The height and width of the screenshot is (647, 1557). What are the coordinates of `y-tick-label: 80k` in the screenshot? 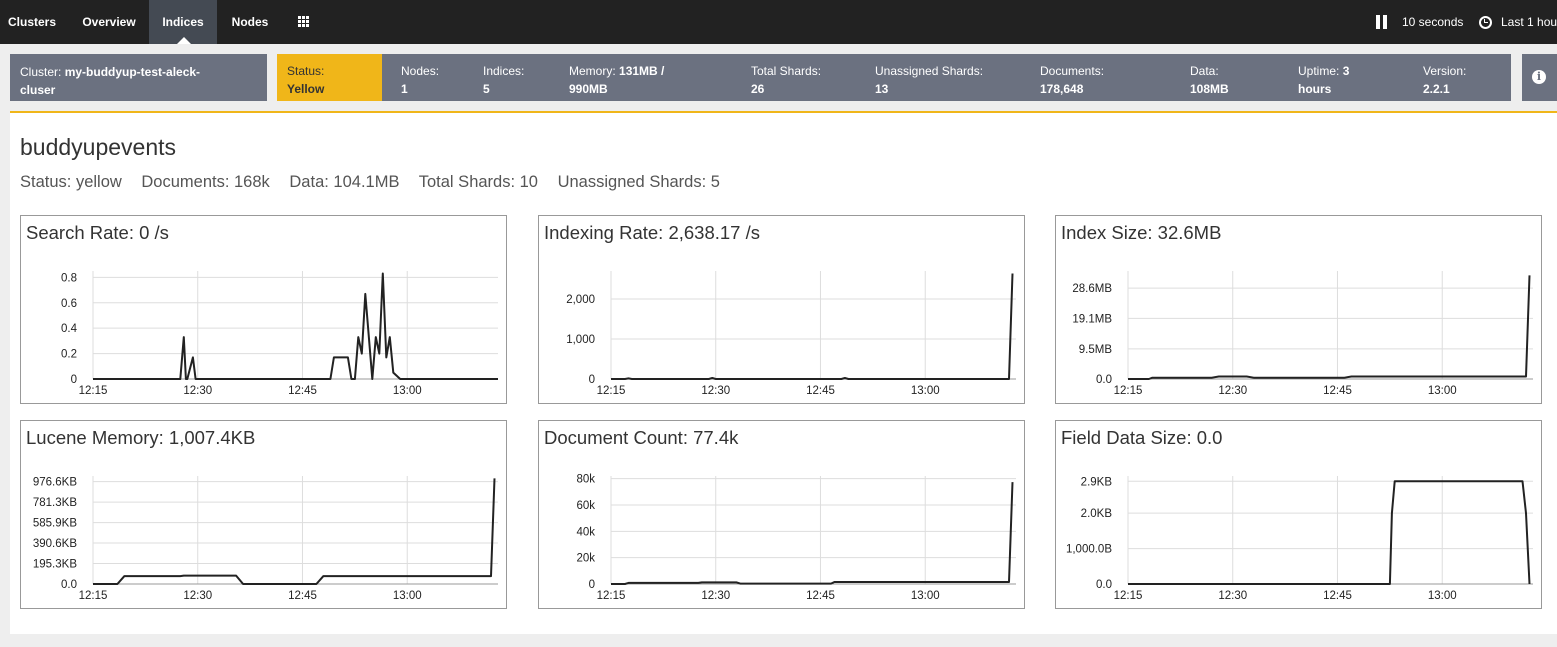 It's located at (585, 480).